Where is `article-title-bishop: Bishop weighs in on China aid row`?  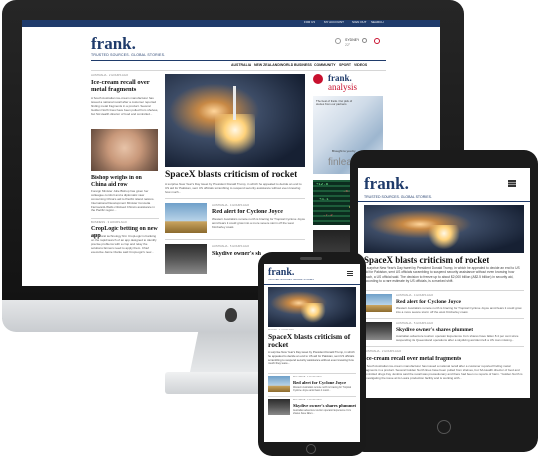 article-title-bishop: Bishop weighs in on China aid row is located at coordinates (125, 182).